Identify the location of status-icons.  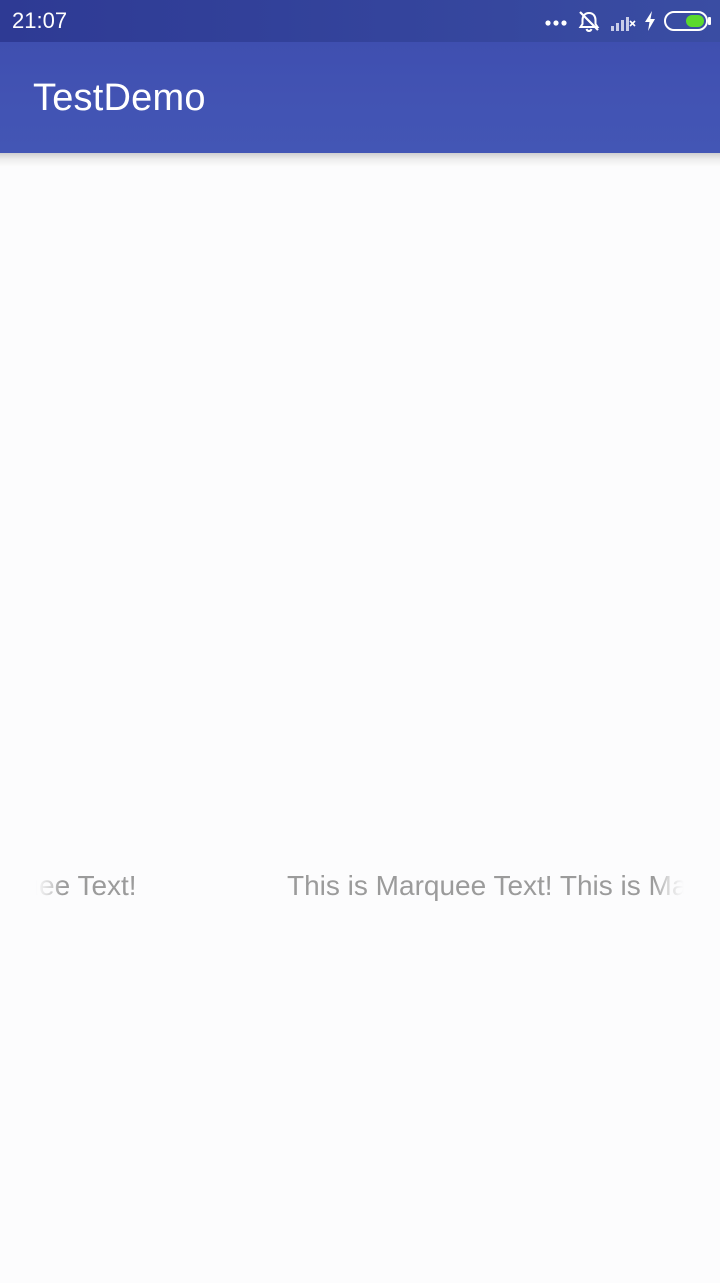
(628, 21).